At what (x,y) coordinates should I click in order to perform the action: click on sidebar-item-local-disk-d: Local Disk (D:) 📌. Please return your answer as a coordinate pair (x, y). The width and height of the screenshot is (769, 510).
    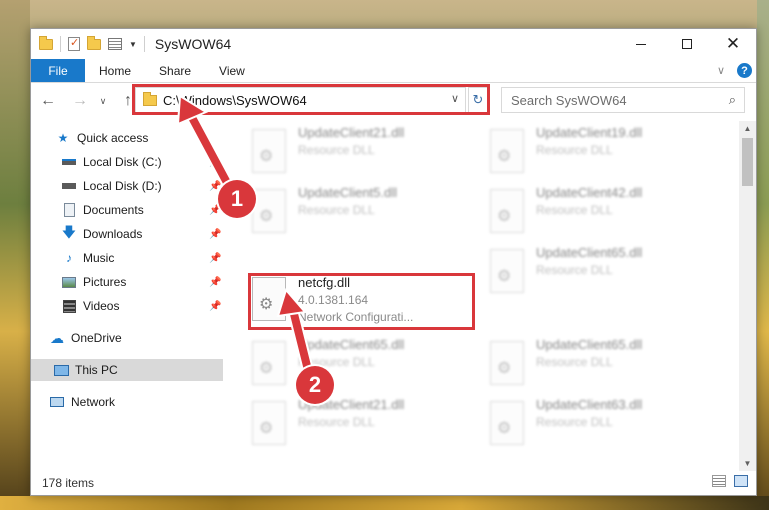
    Looking at the image, I should click on (127, 186).